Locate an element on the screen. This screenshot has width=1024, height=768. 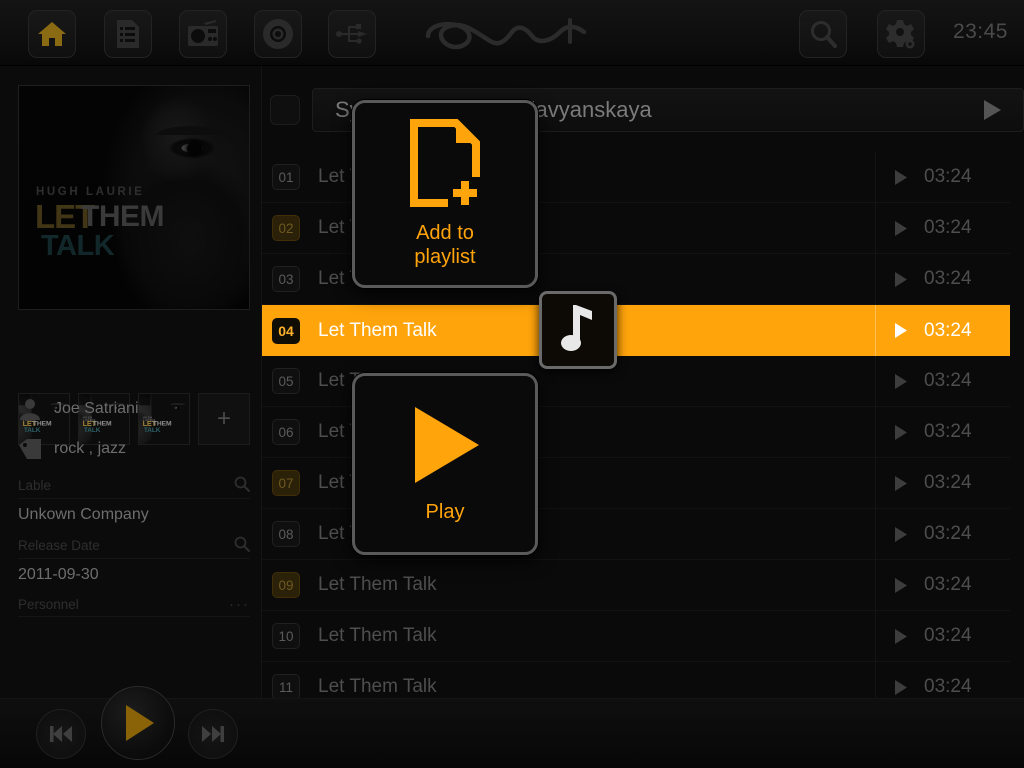
play-popup: Play is located at coordinates (445, 464).